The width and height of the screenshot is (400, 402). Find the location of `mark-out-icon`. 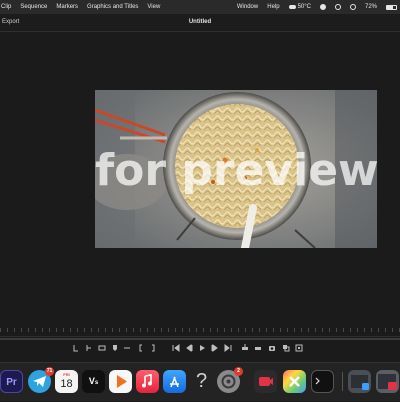

mark-out-icon is located at coordinates (89, 348).